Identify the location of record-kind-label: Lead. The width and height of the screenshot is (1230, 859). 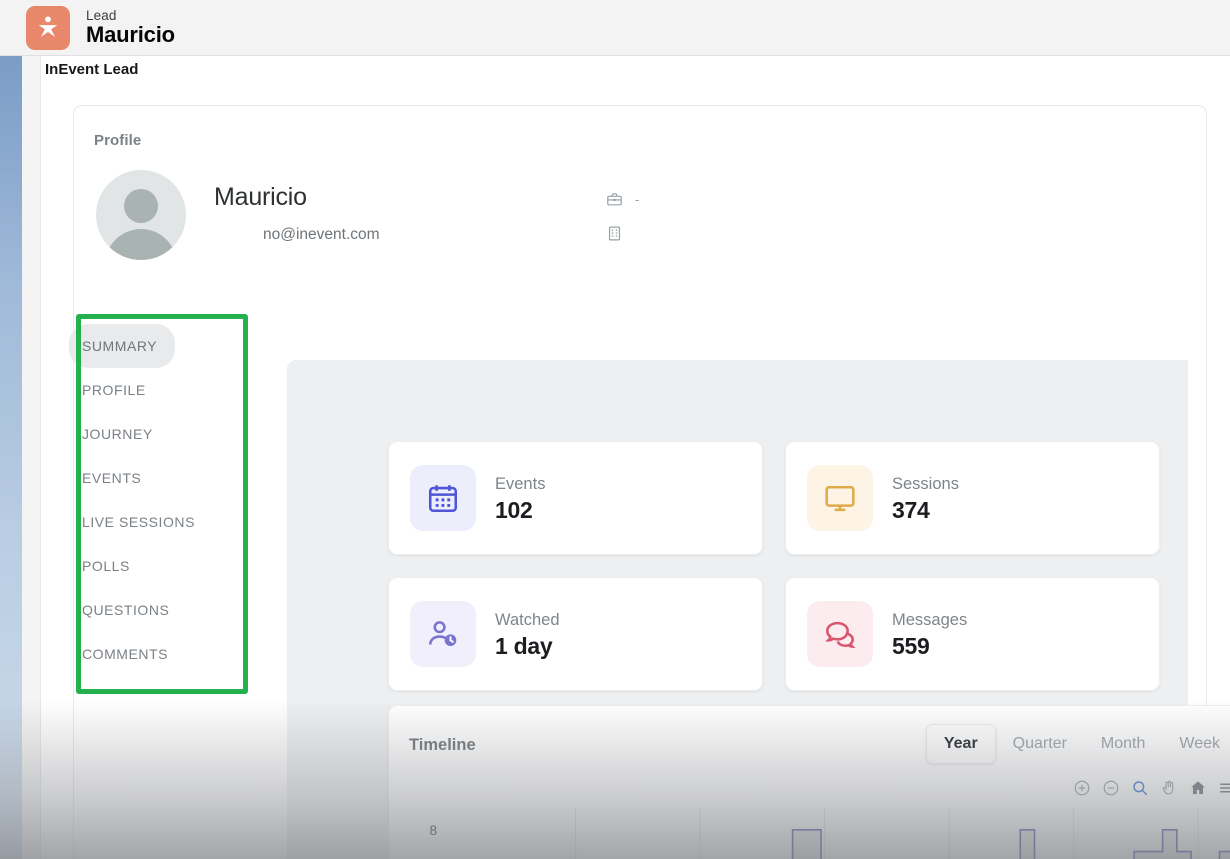
(101, 15).